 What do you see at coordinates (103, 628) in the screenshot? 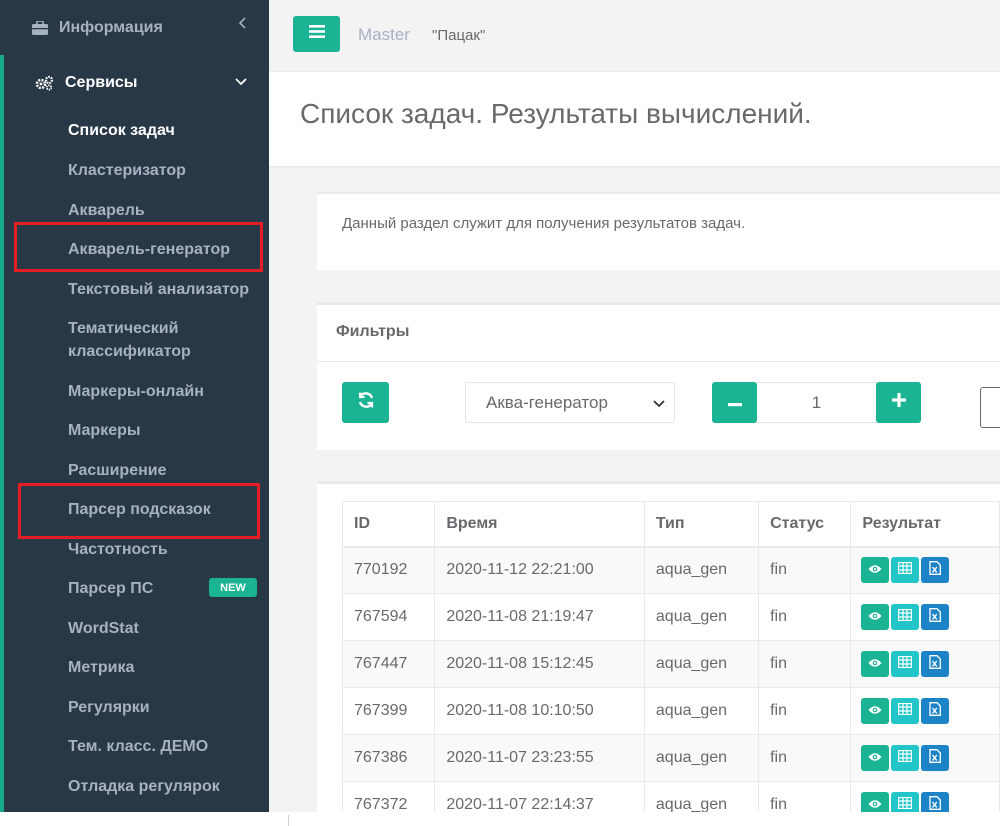
I see `sidebar-item-wordstat: WordStat` at bounding box center [103, 628].